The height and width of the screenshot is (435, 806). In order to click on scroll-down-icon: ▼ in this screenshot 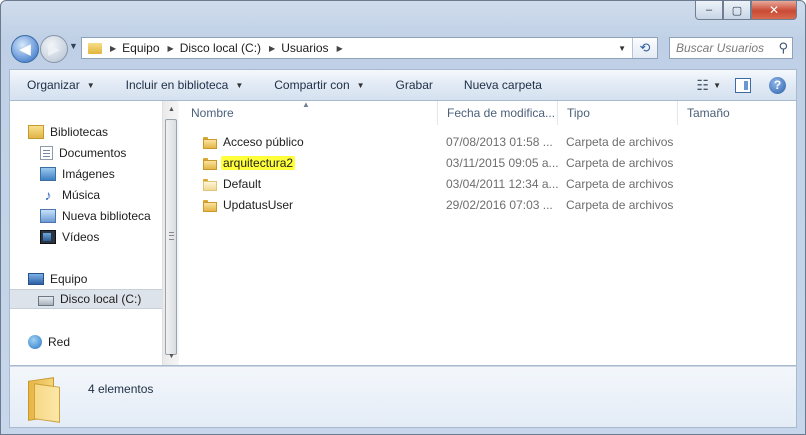, I will do `click(171, 356)`.